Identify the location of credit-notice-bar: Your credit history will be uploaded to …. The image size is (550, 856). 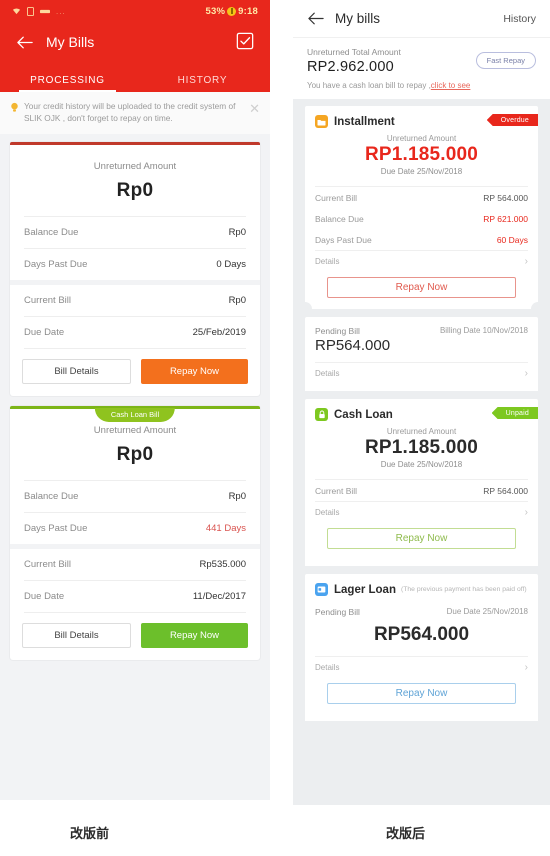
(135, 113).